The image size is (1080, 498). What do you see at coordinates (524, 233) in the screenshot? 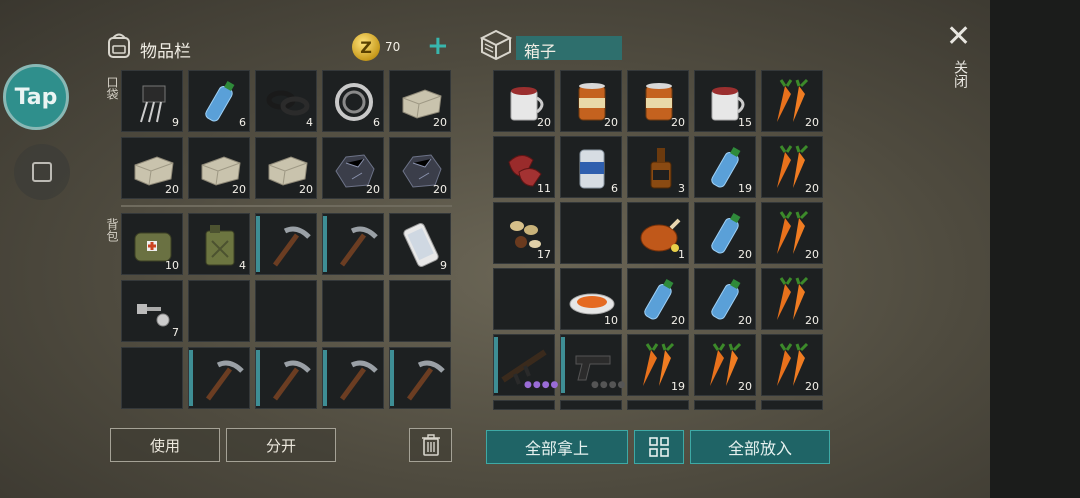
I see `container-slot-seeds: 17` at bounding box center [524, 233].